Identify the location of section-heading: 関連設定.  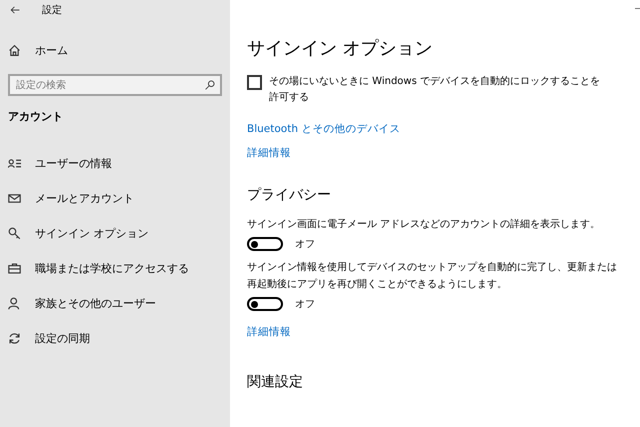
(275, 382).